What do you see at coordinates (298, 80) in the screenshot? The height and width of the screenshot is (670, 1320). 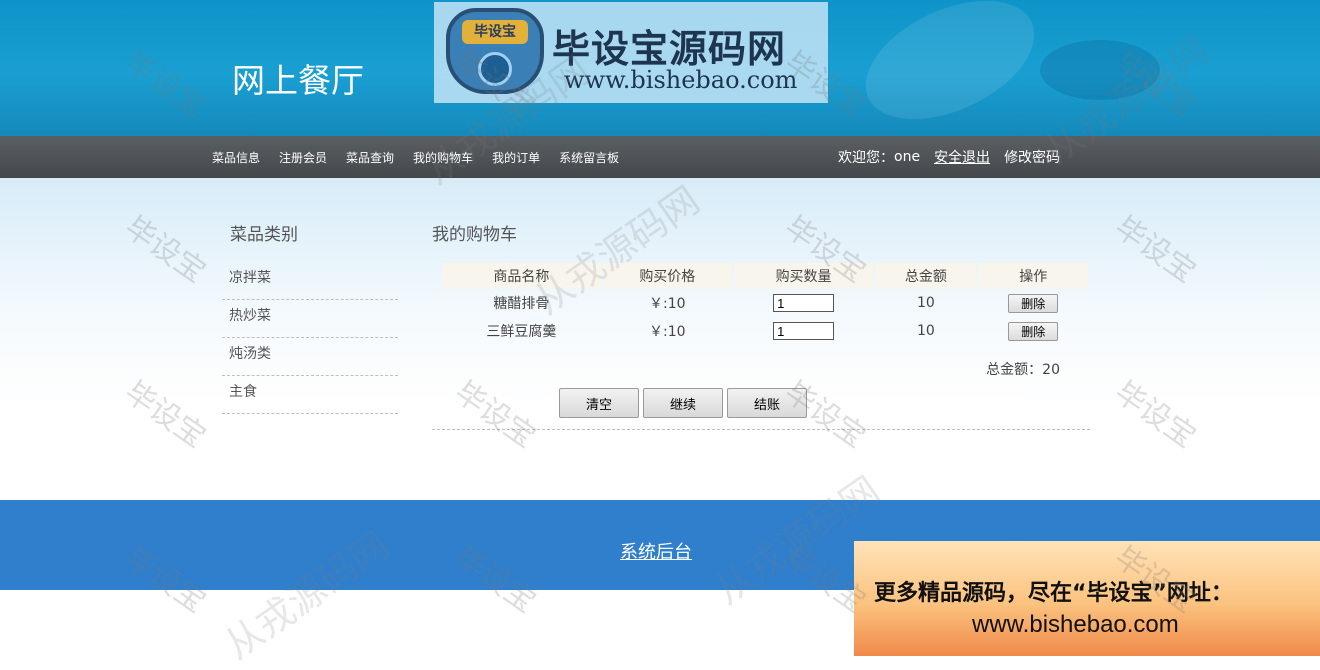 I see `site-title: 网上餐厅` at bounding box center [298, 80].